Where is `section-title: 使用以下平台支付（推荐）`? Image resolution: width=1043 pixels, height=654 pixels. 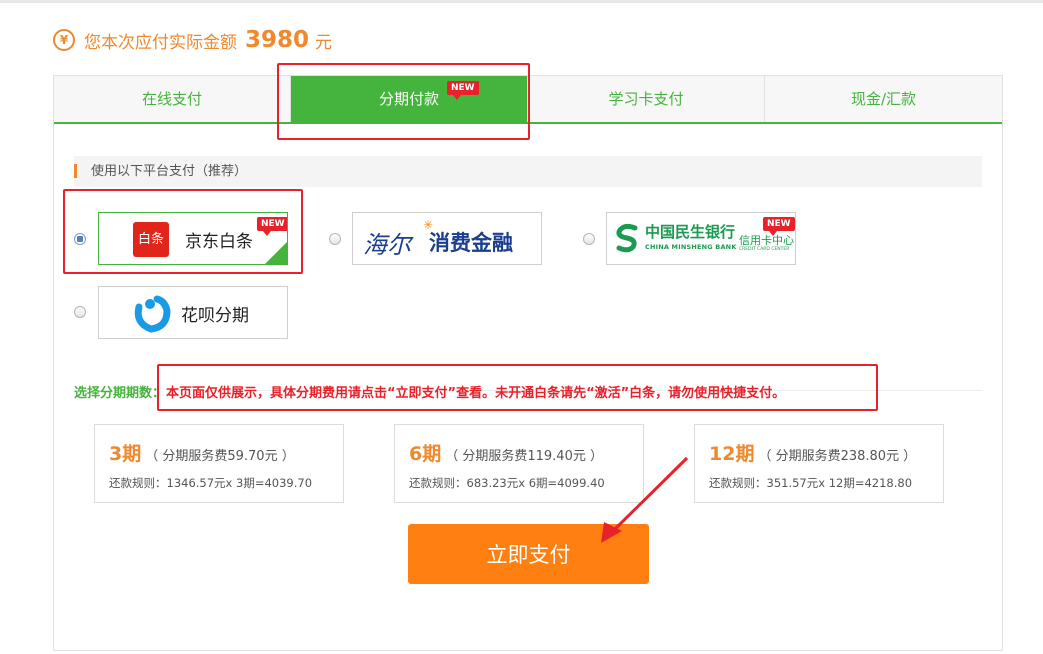
section-title: 使用以下平台支付（推荐） is located at coordinates (169, 171).